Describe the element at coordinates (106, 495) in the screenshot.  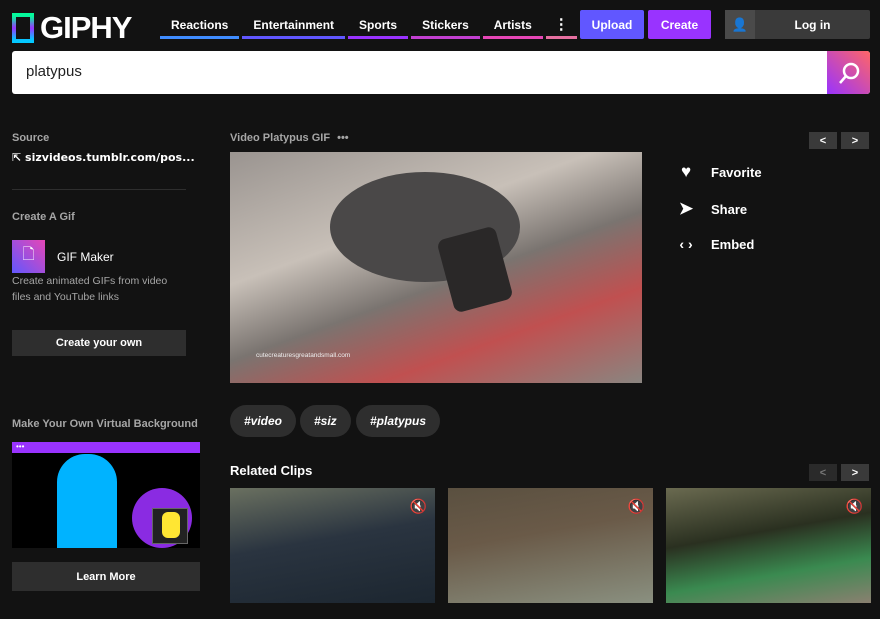
I see `virtual-background-image: •••` at that location.